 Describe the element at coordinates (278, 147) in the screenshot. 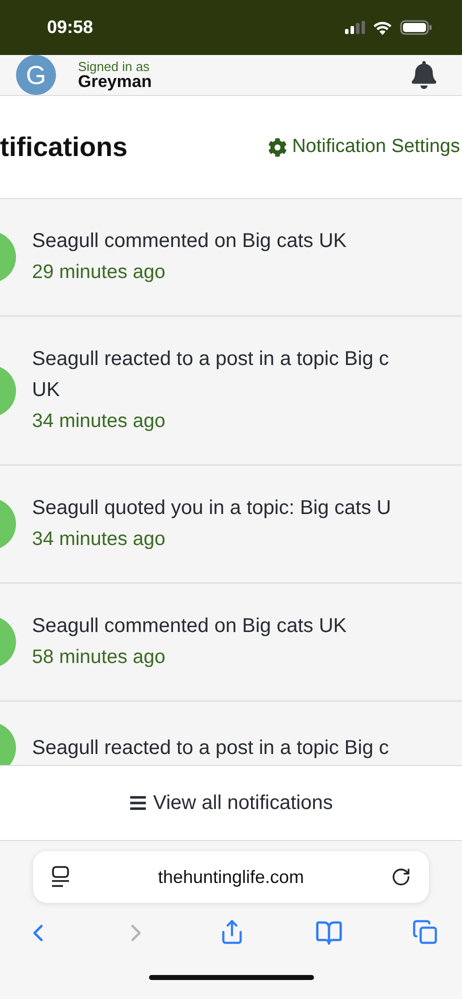

I see `settings-icon` at that location.